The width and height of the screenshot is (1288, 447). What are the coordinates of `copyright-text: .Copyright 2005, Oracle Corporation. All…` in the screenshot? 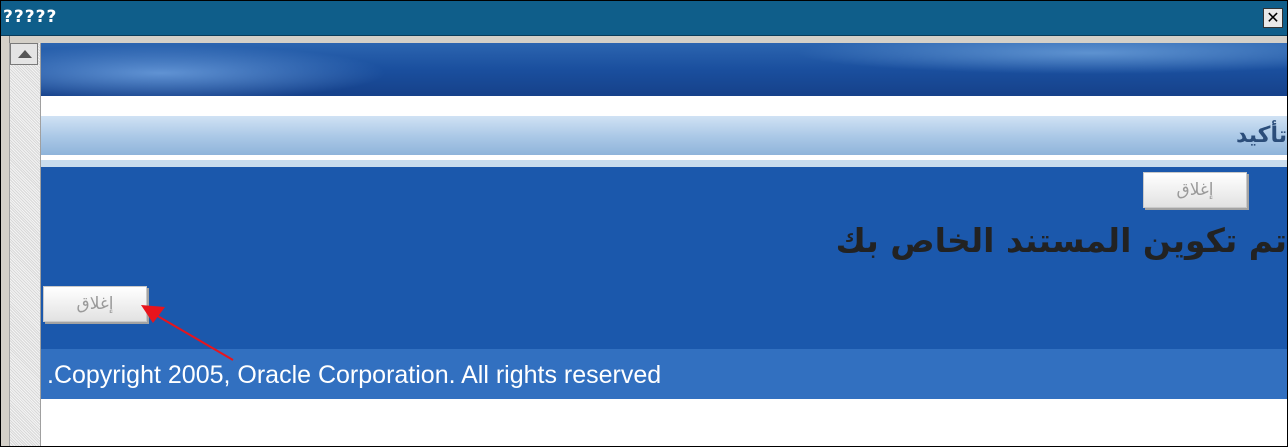 It's located at (354, 375).